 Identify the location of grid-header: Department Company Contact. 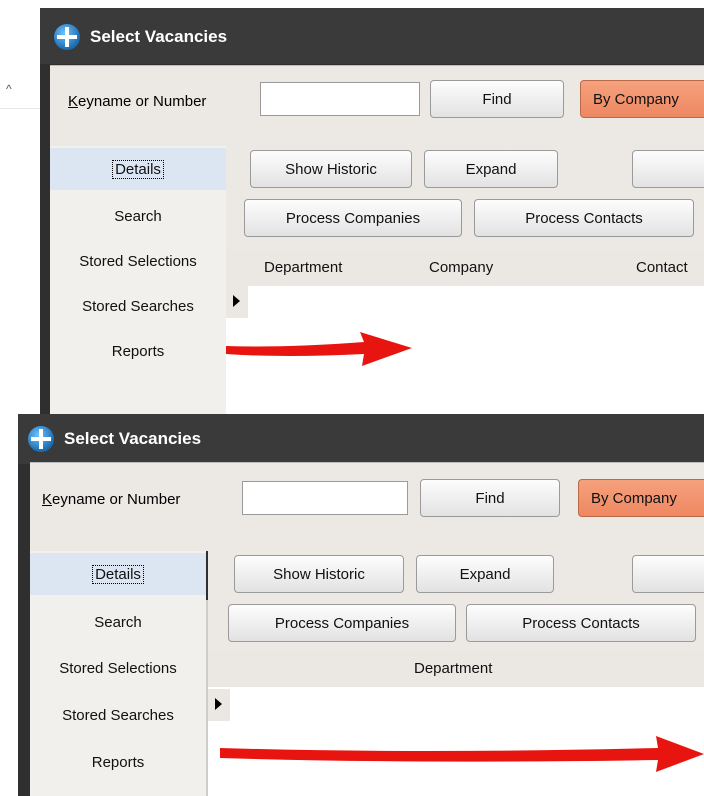
(465, 268).